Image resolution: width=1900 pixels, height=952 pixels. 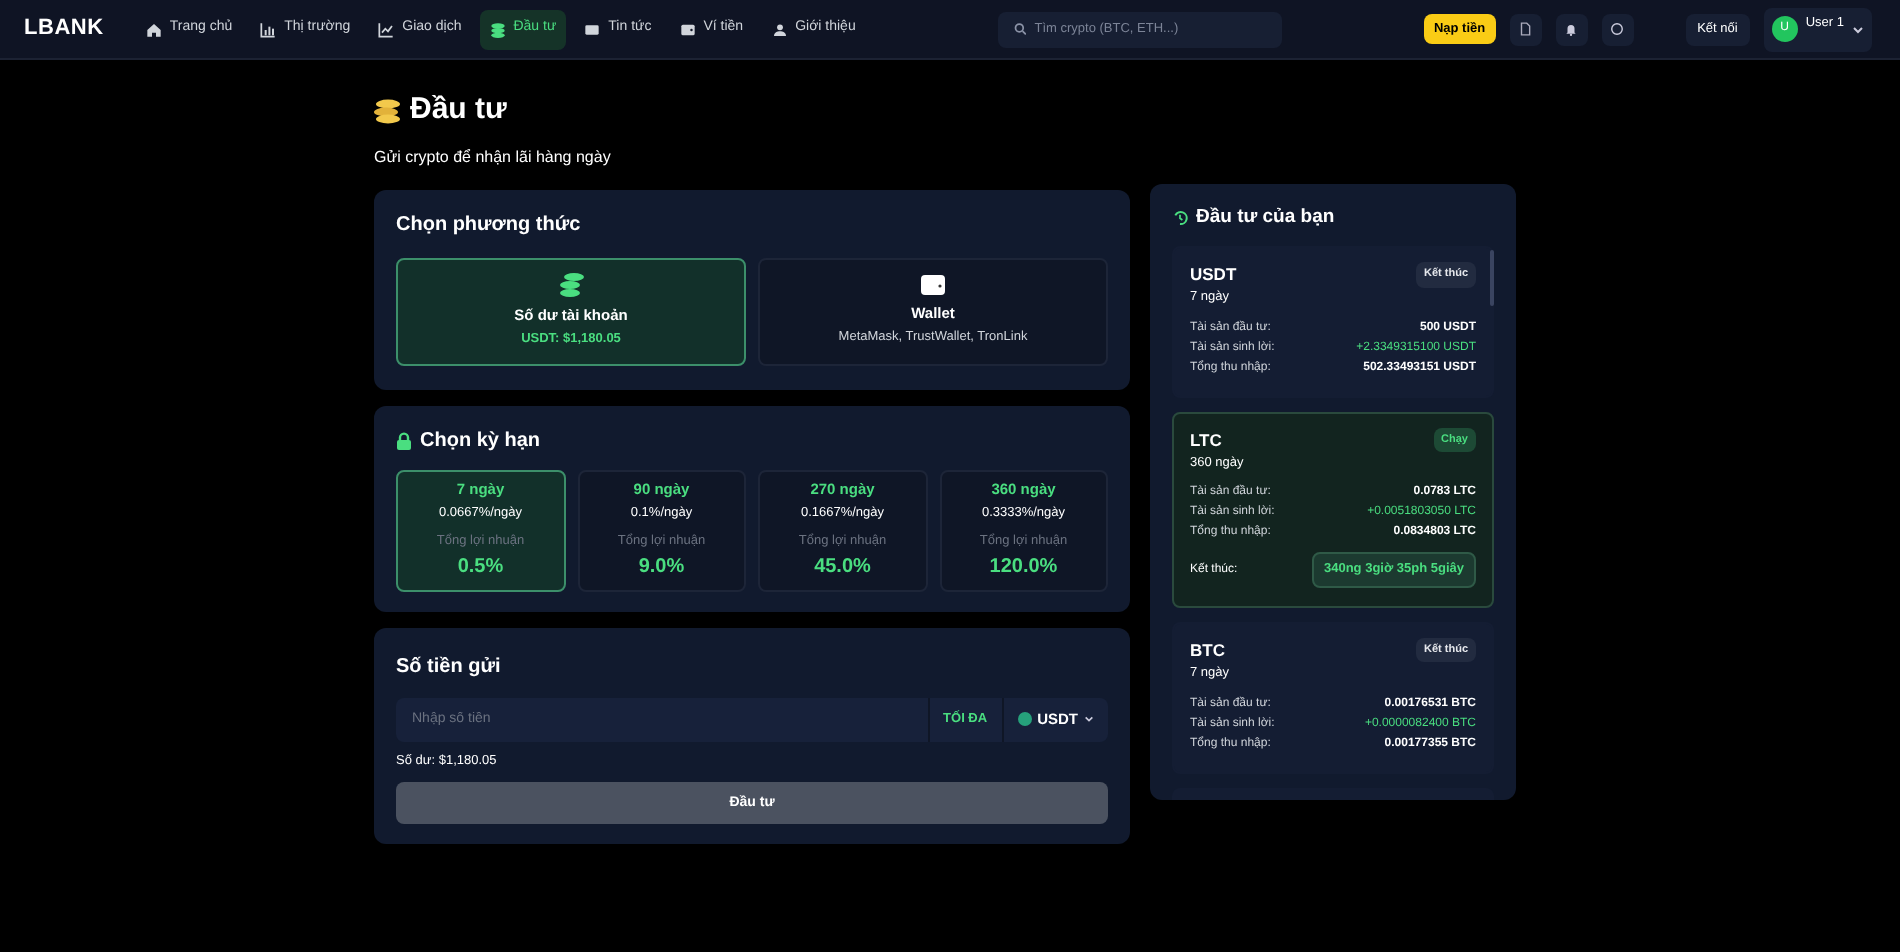 What do you see at coordinates (449, 667) in the screenshot?
I see `card-title: Số tiền gửi` at bounding box center [449, 667].